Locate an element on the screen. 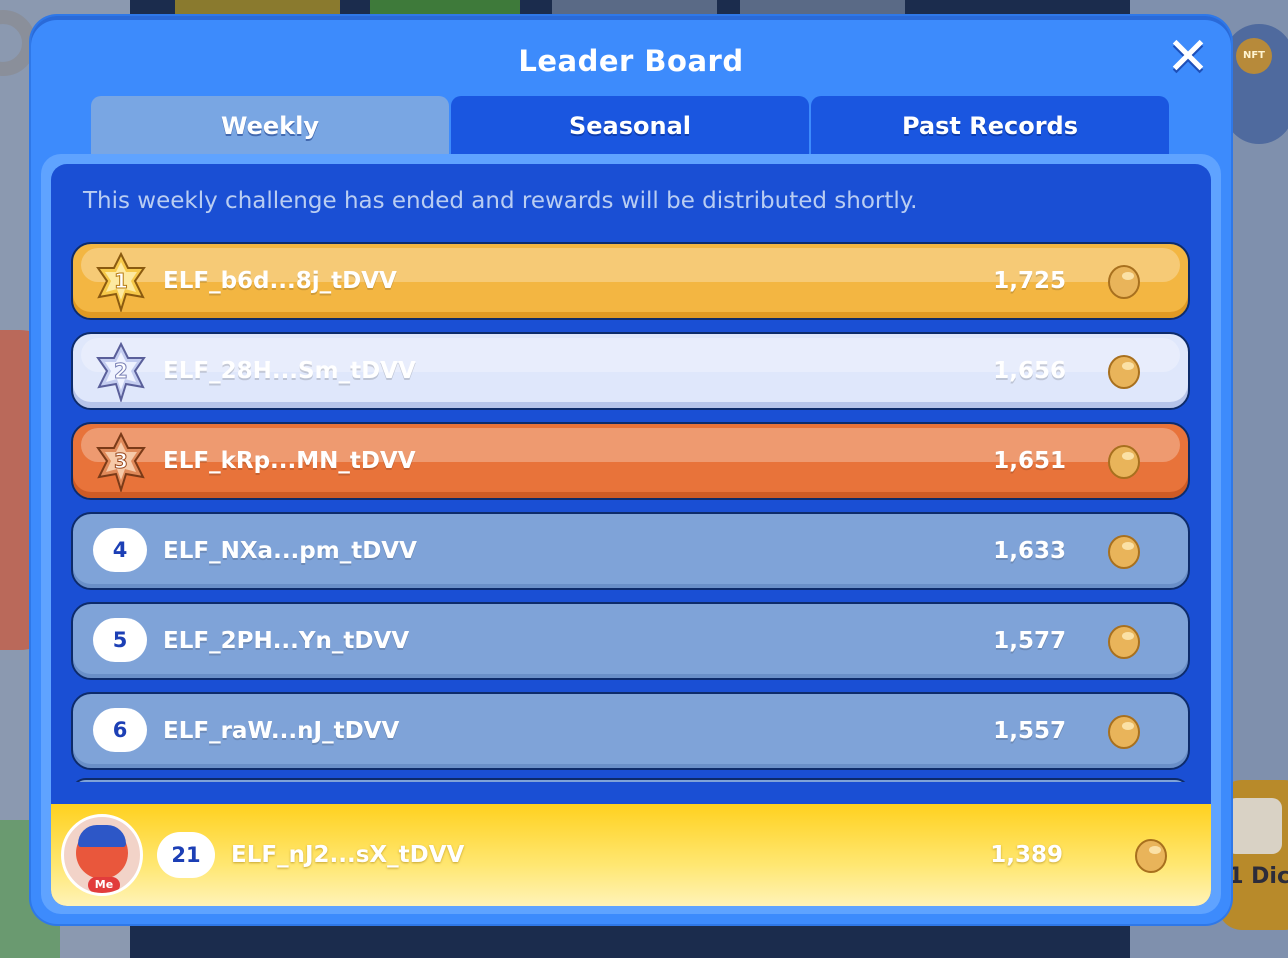  player-score: 1,725 is located at coordinates (1029, 281).